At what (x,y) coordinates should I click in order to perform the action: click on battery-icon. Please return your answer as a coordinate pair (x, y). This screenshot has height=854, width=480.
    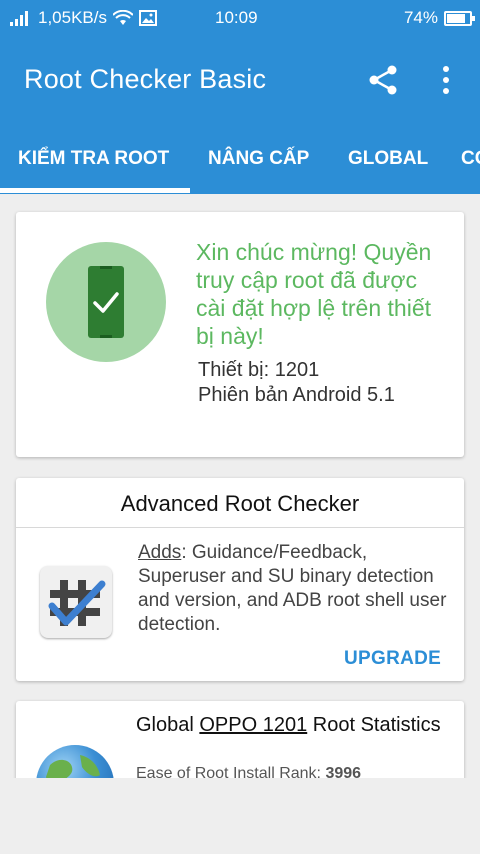
    Looking at the image, I should click on (459, 18).